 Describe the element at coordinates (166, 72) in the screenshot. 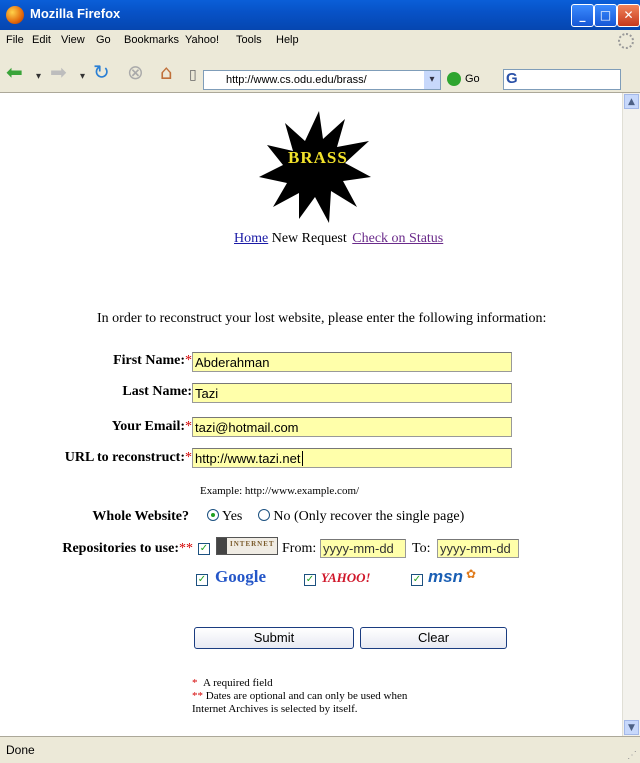

I see `home-icon: ⌂` at that location.